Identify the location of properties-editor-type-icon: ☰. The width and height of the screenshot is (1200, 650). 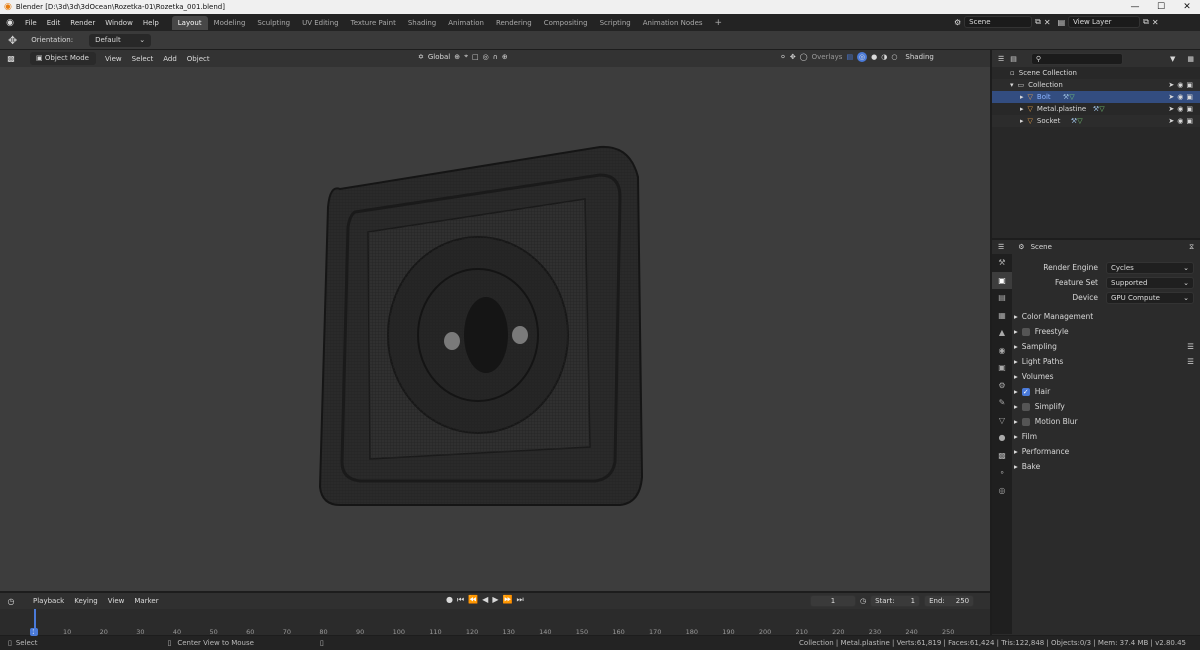
(1001, 247).